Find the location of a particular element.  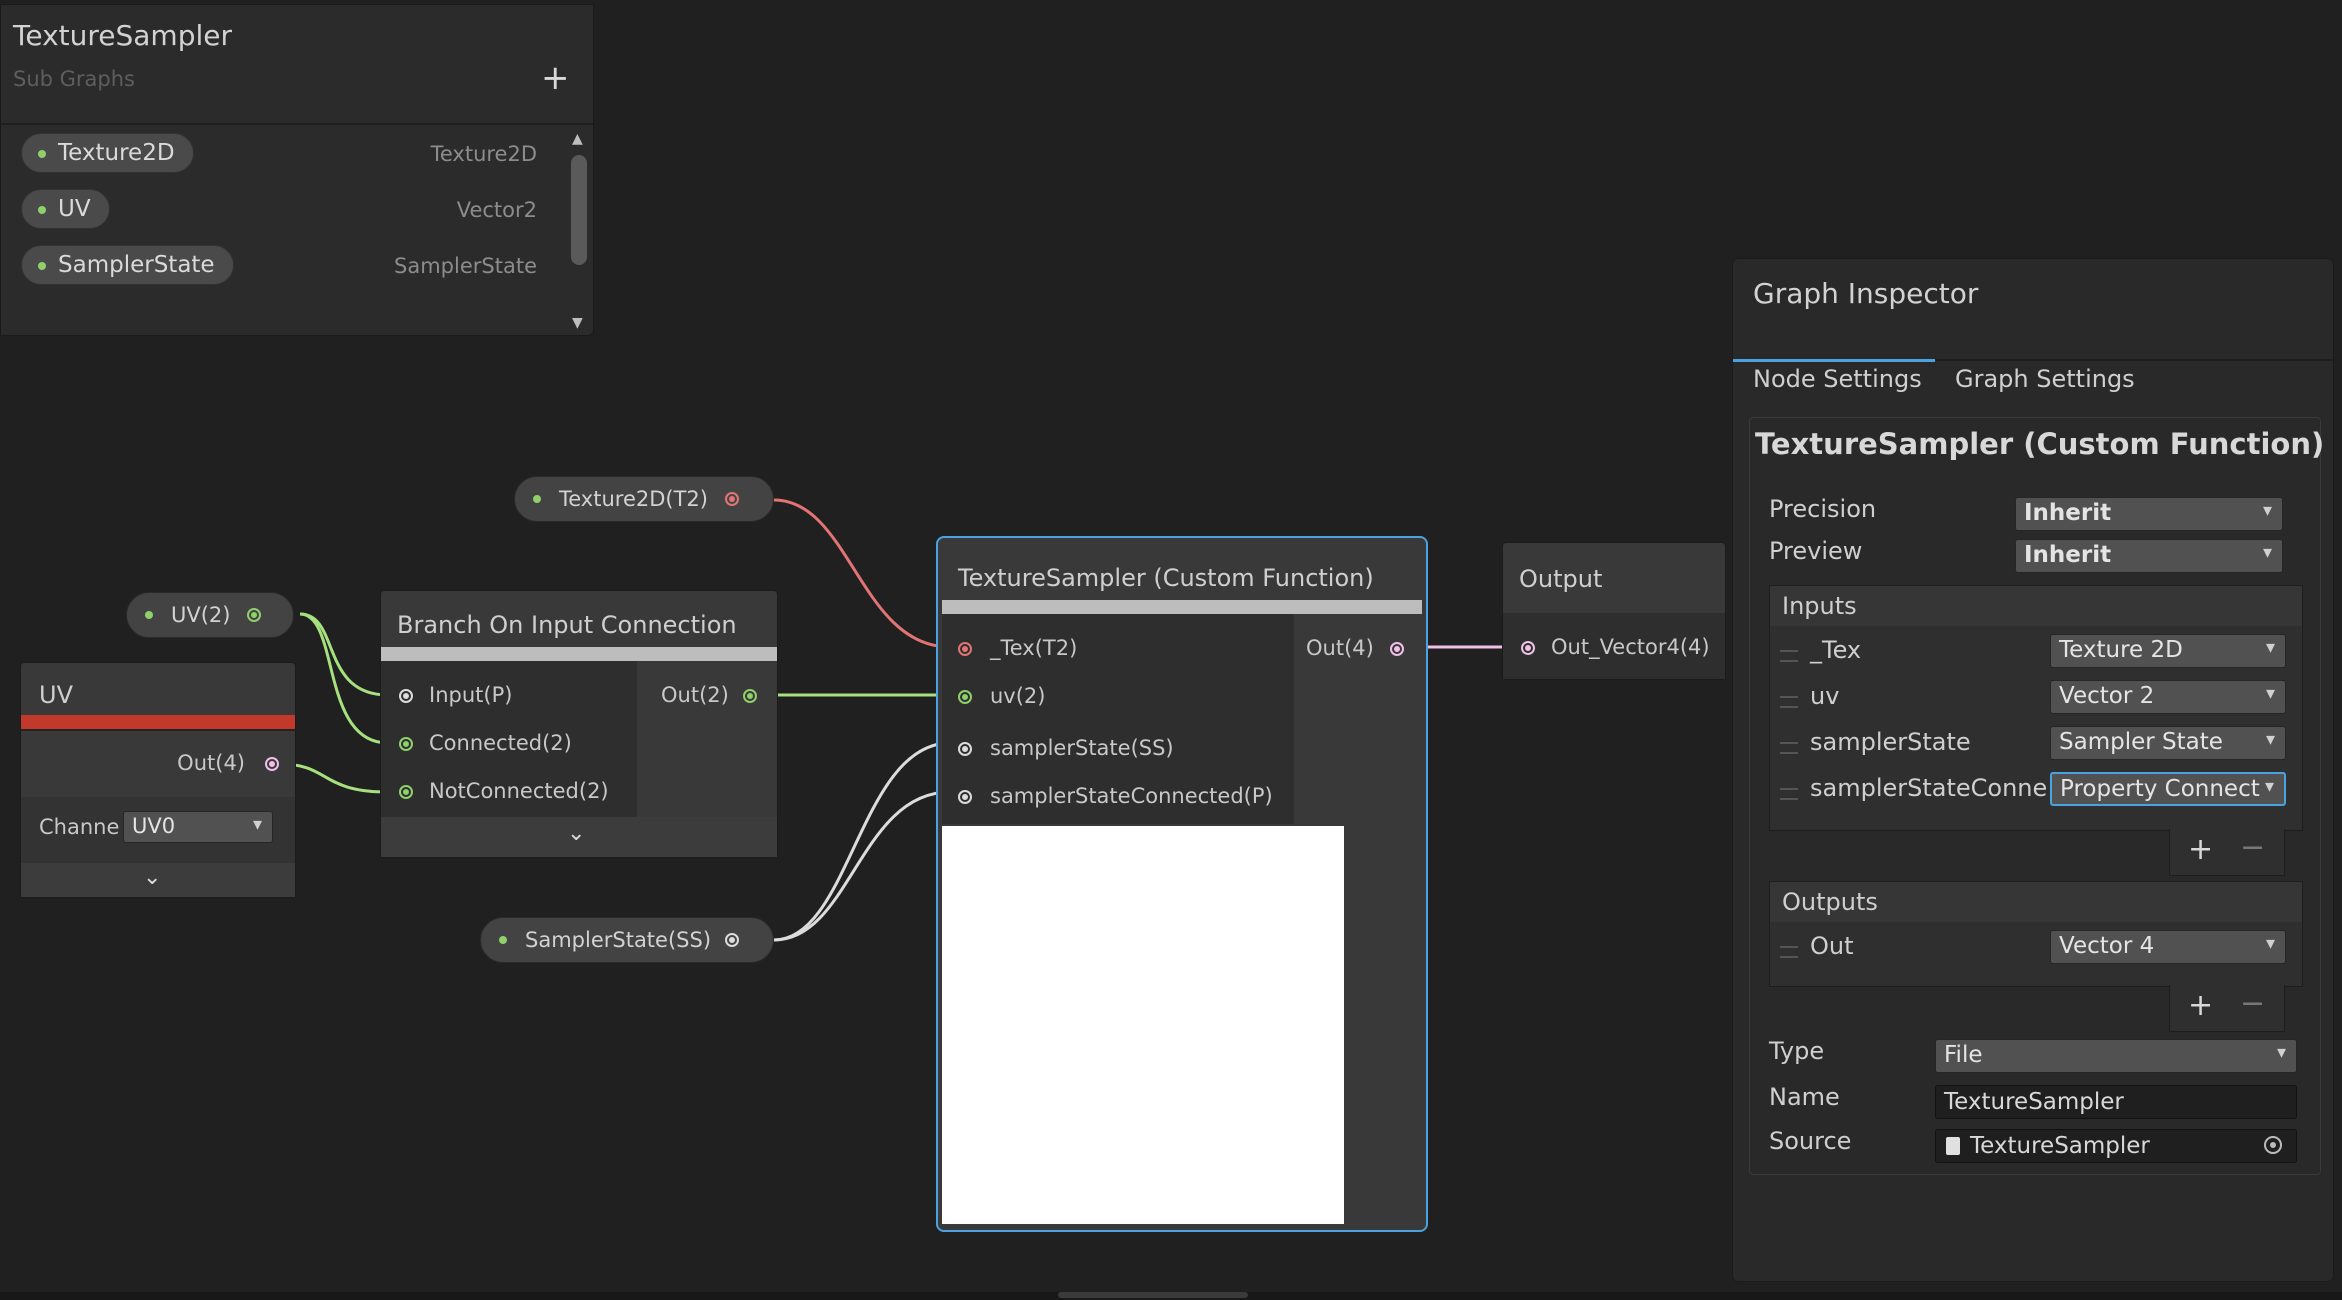

input-type-dropdown: Sampler State ▾ is located at coordinates (2168, 743).